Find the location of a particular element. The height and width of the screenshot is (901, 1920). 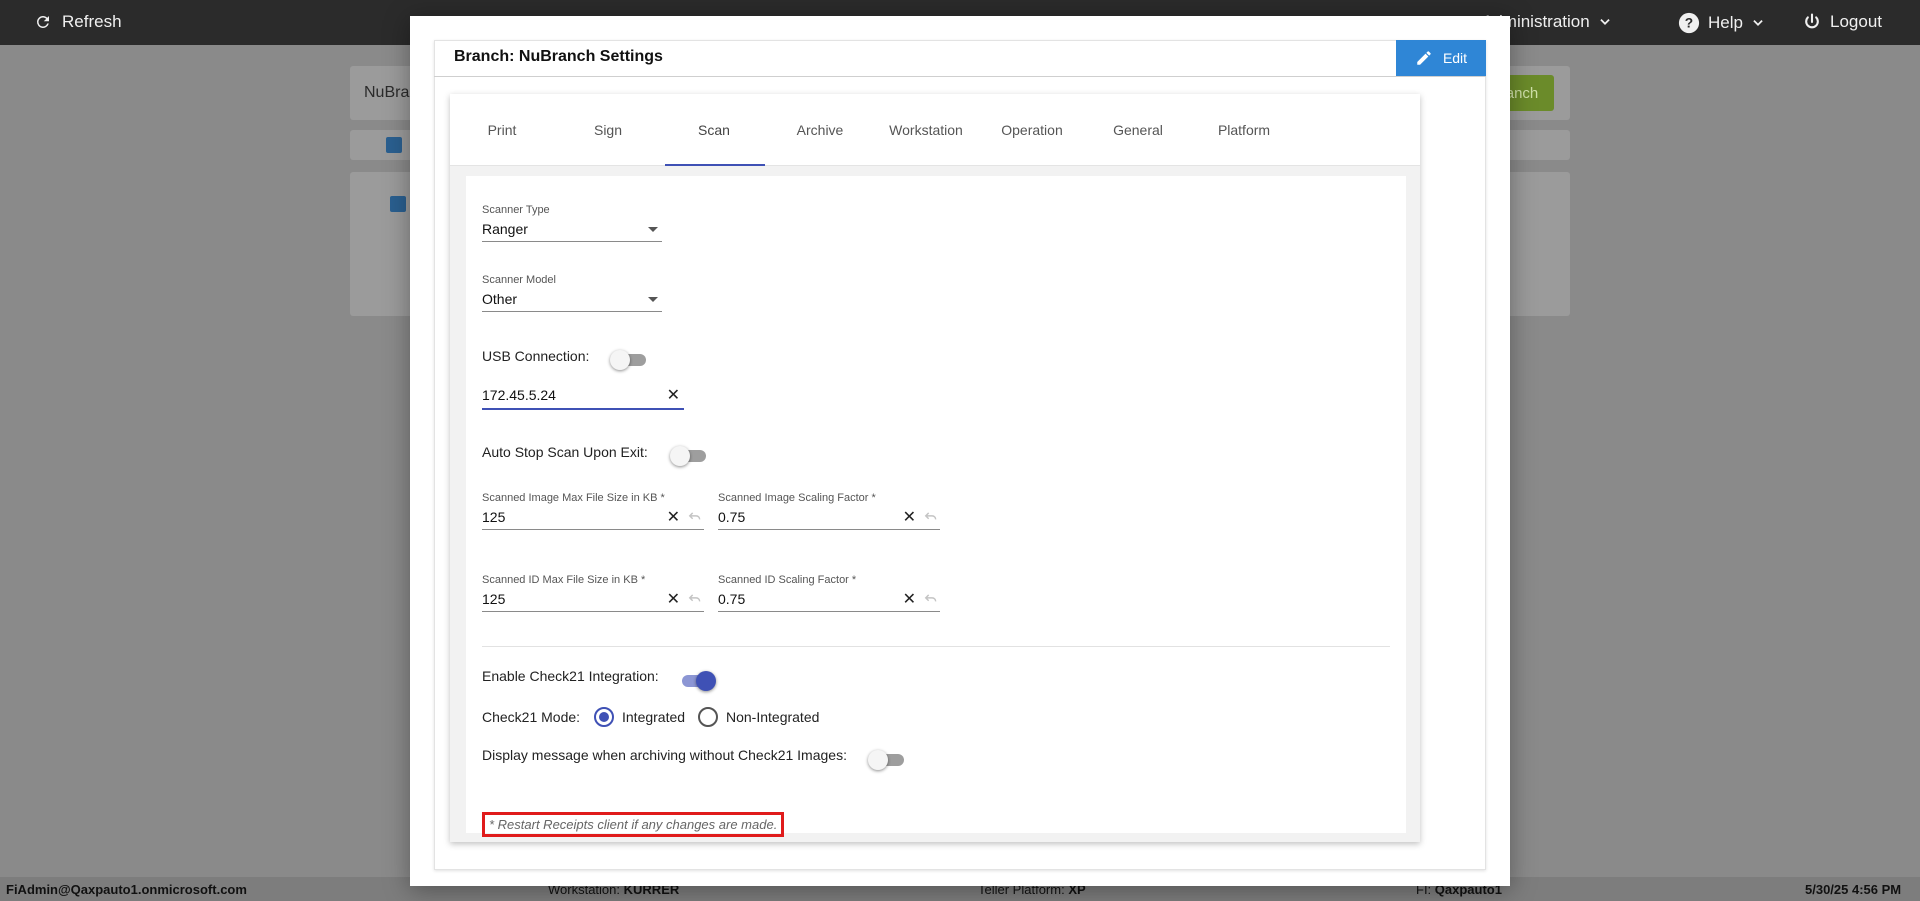

scanner-type-value: Ranger is located at coordinates (505, 229).